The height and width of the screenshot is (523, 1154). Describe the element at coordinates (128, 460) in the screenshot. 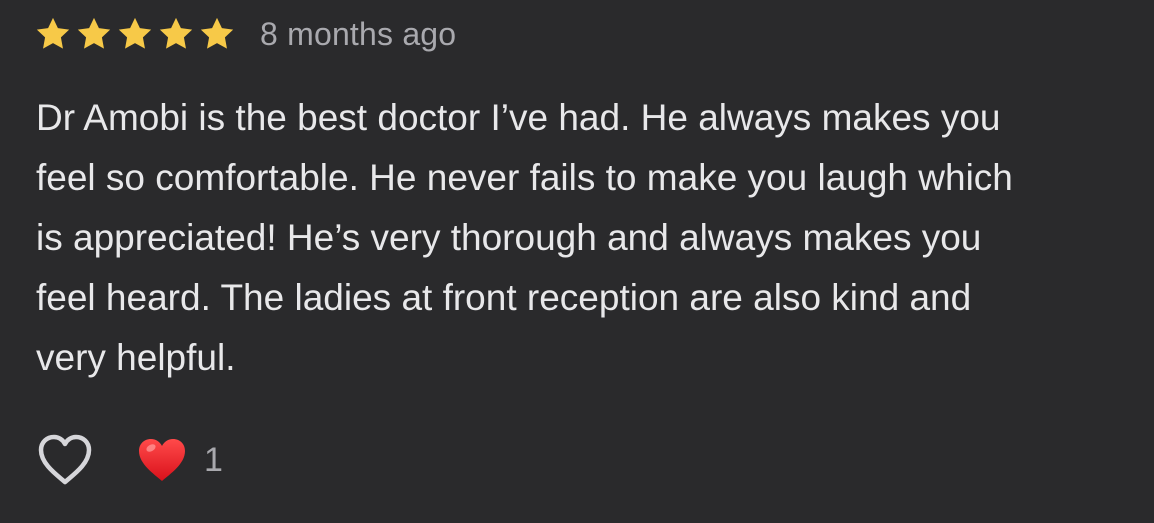

I see `review-actions: 1` at that location.